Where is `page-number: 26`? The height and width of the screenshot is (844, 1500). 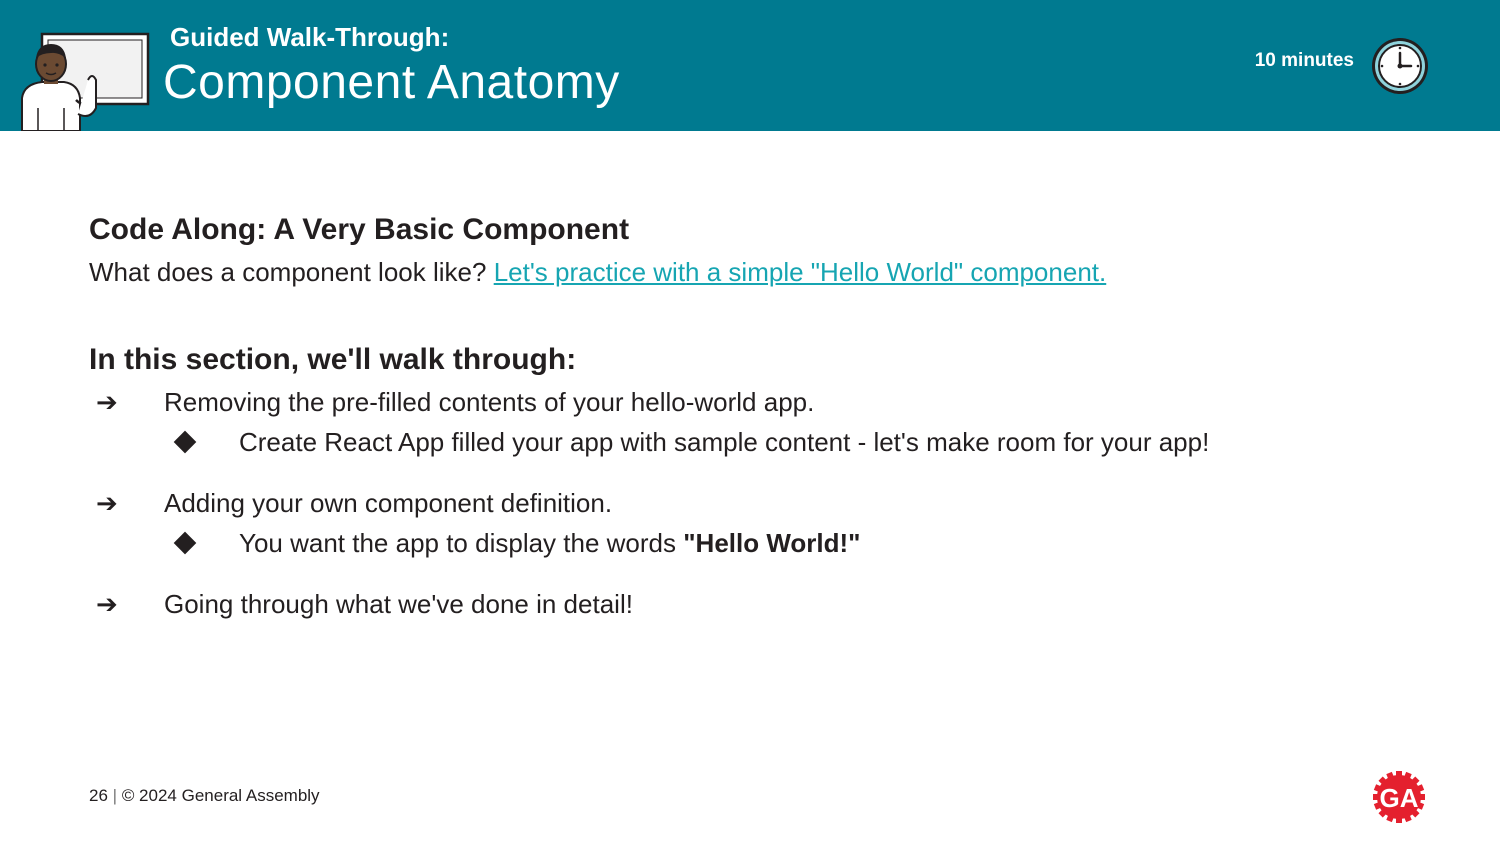
page-number: 26 is located at coordinates (98, 795).